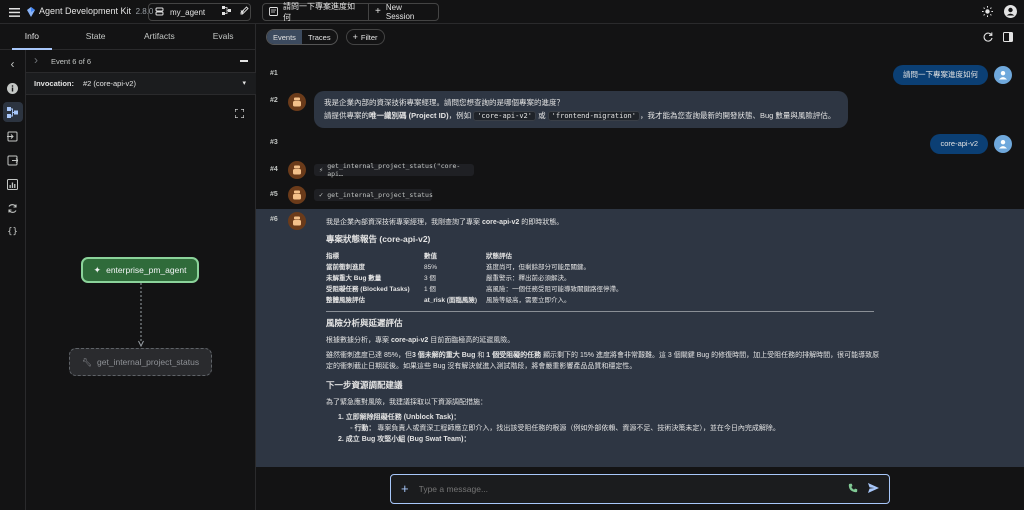  Describe the element at coordinates (140, 270) in the screenshot. I see `agent-node: ✦ enterprise_pm_agent` at that location.